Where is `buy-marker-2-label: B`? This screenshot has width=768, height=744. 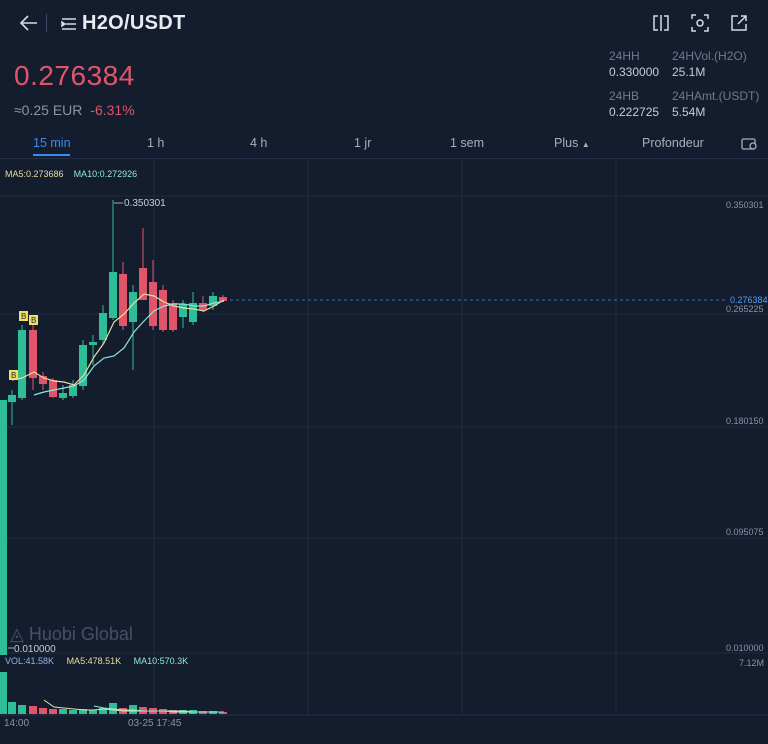 buy-marker-2-label: B is located at coordinates (23, 316).